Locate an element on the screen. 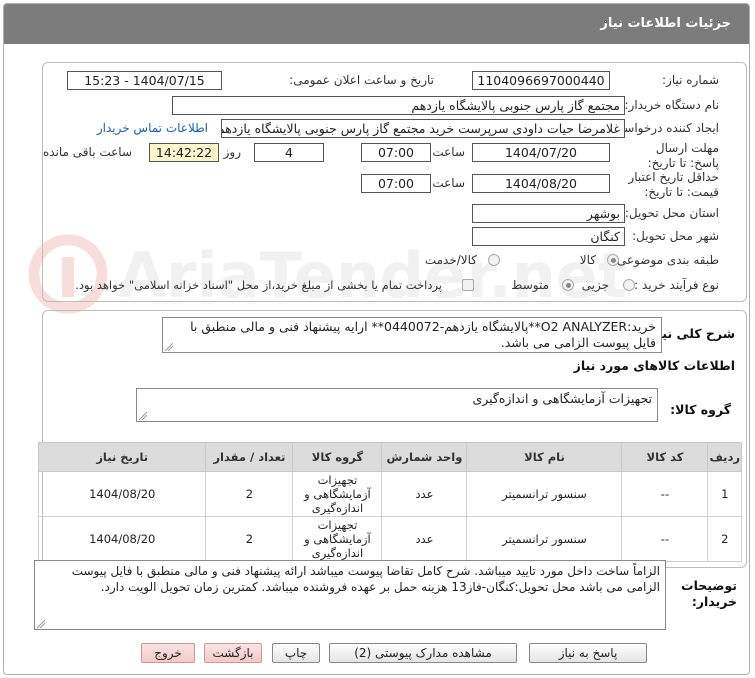 The width and height of the screenshot is (755, 678). reply-deadline-time: 07:00 is located at coordinates (396, 152).